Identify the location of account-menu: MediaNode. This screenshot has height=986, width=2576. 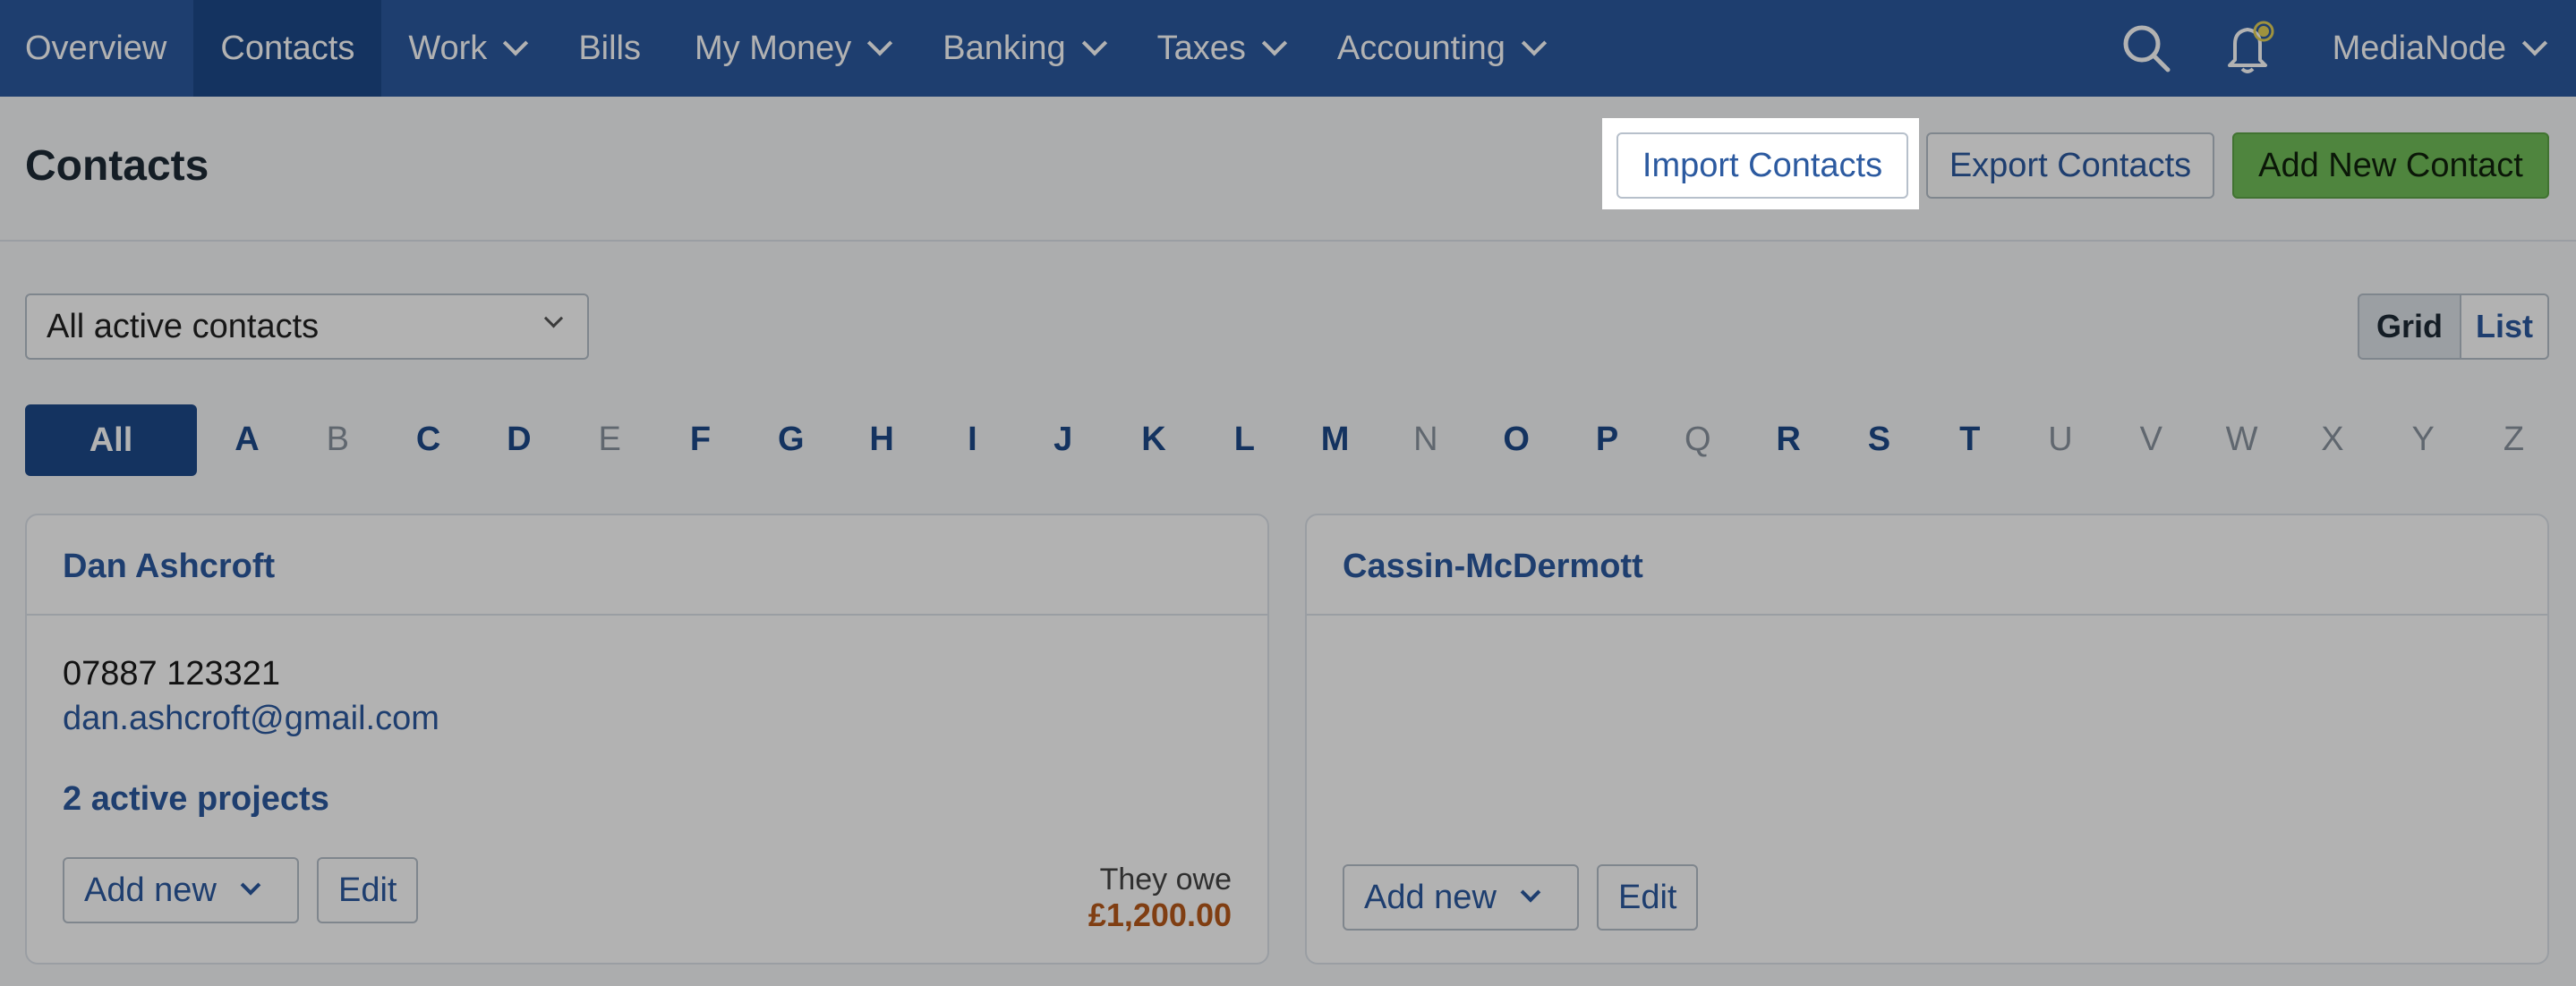
(2454, 49).